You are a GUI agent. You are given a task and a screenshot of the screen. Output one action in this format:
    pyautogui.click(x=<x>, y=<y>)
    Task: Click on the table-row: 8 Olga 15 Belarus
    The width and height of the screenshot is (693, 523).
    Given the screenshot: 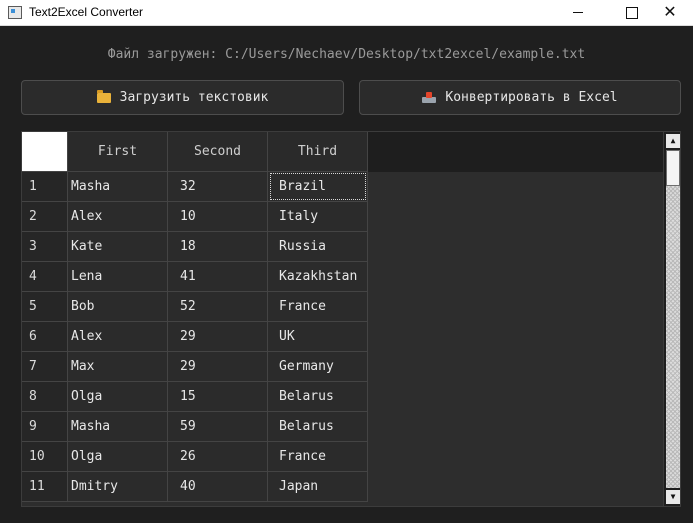 What is the action you would take?
    pyautogui.click(x=195, y=397)
    